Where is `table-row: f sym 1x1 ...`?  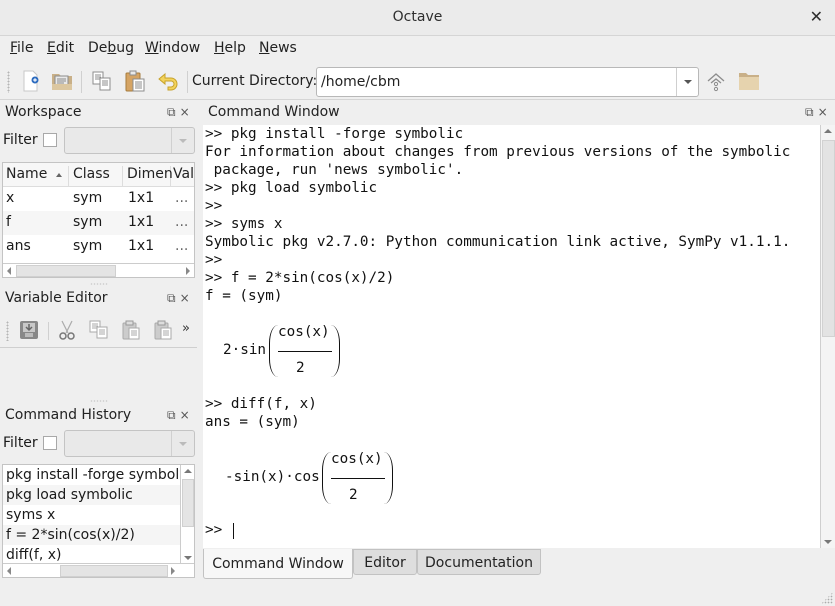 table-row: f sym 1x1 ... is located at coordinates (98, 223).